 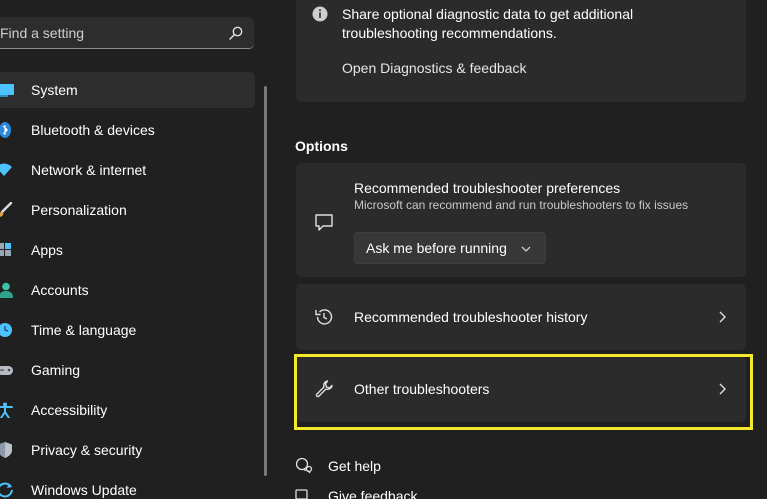 I want to click on options-section-title: Options, so click(x=321, y=146).